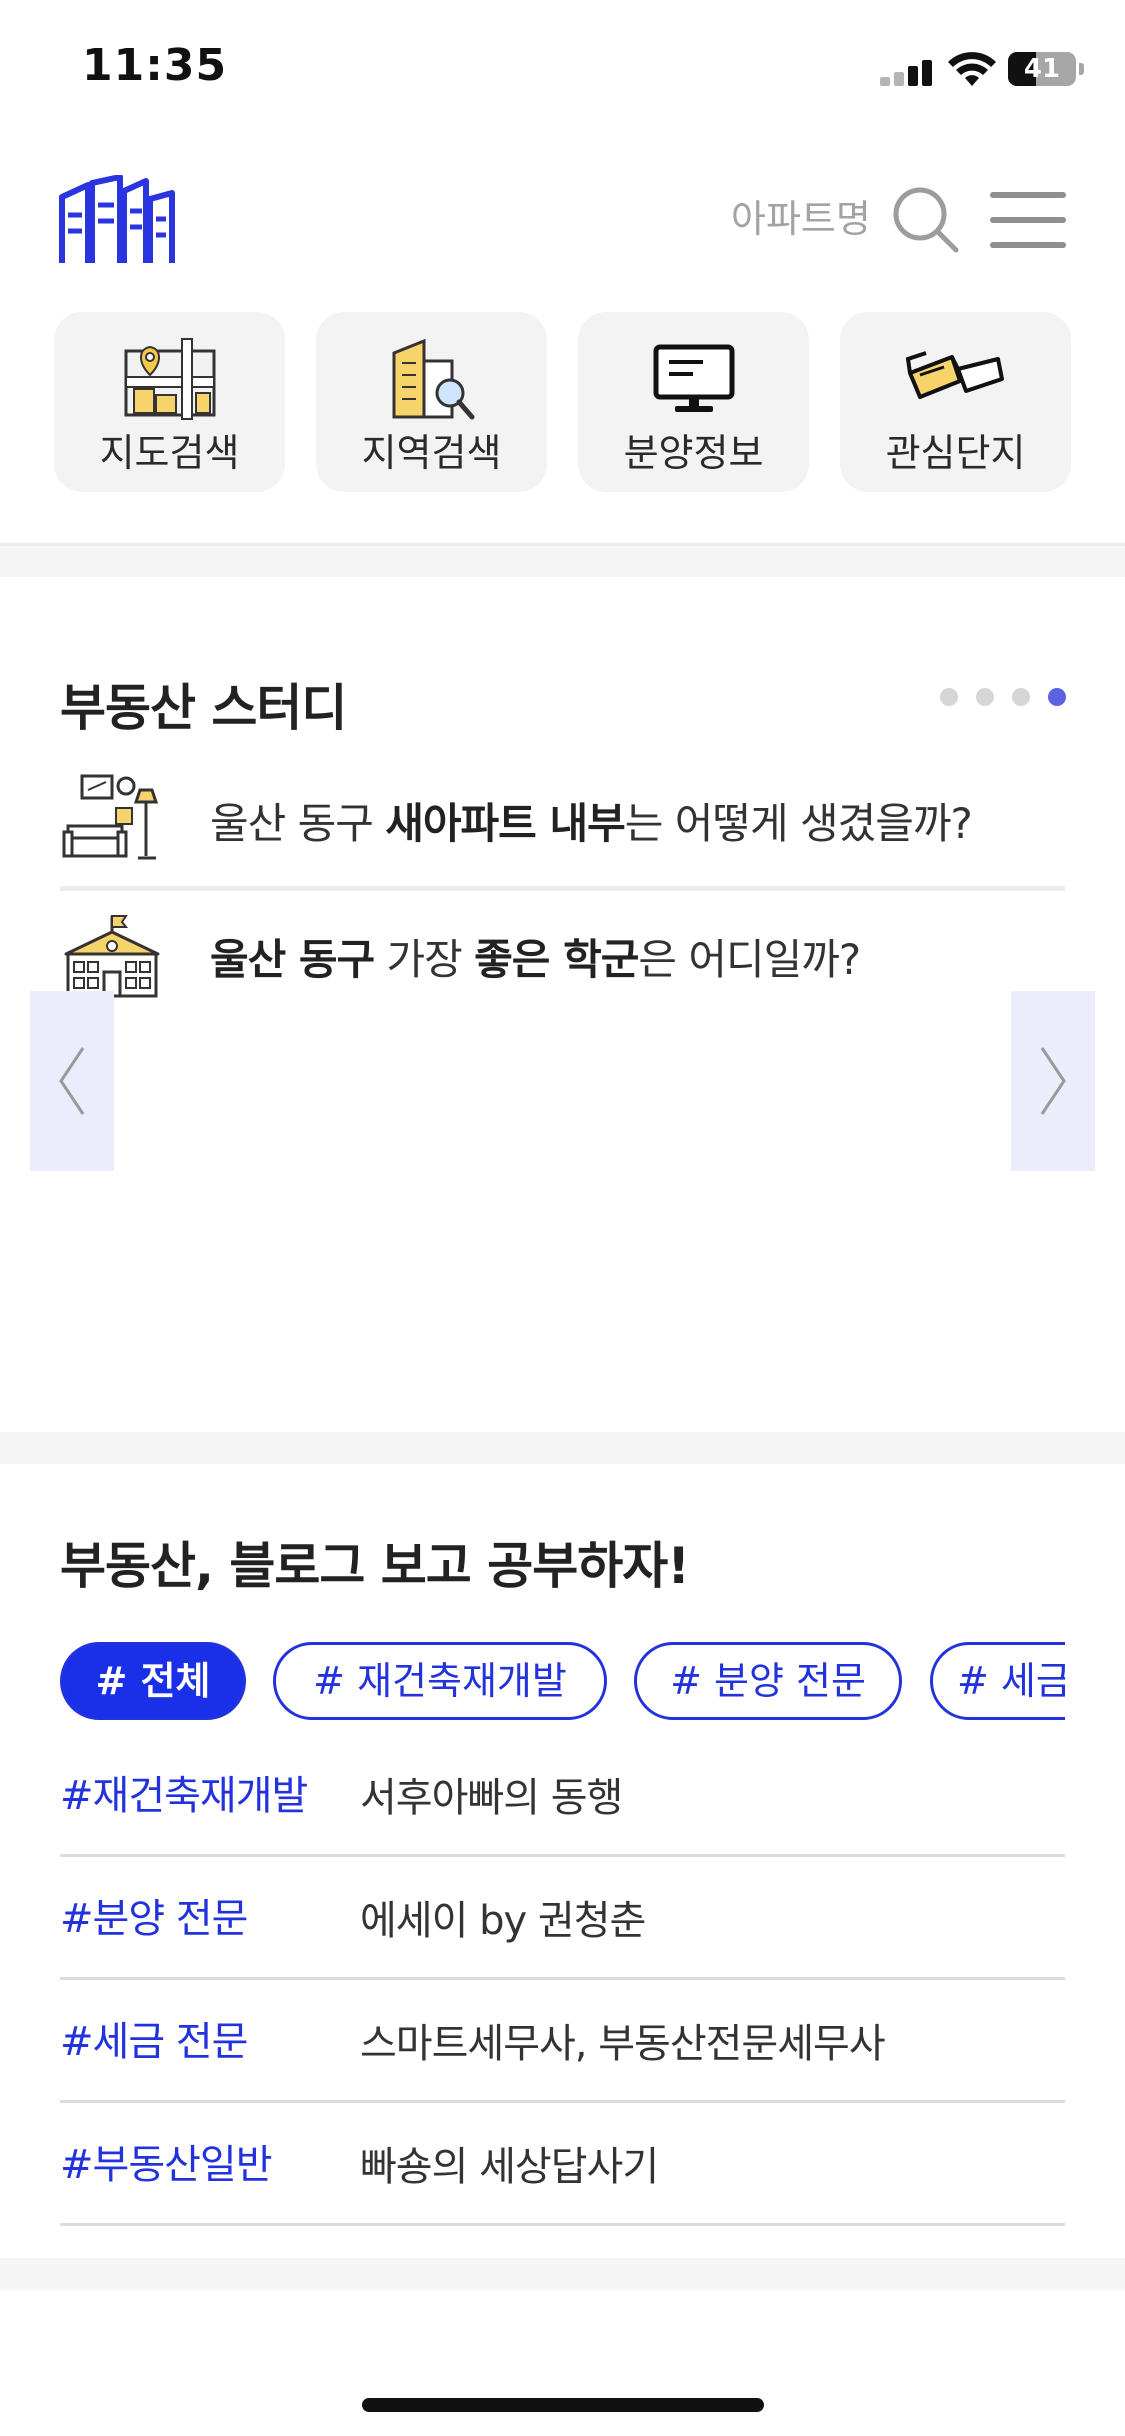 This screenshot has height=2436, width=1125. I want to click on study-item: 울산 동구 새아파트 내부는 어떻게 생겼을까?, so click(562, 820).